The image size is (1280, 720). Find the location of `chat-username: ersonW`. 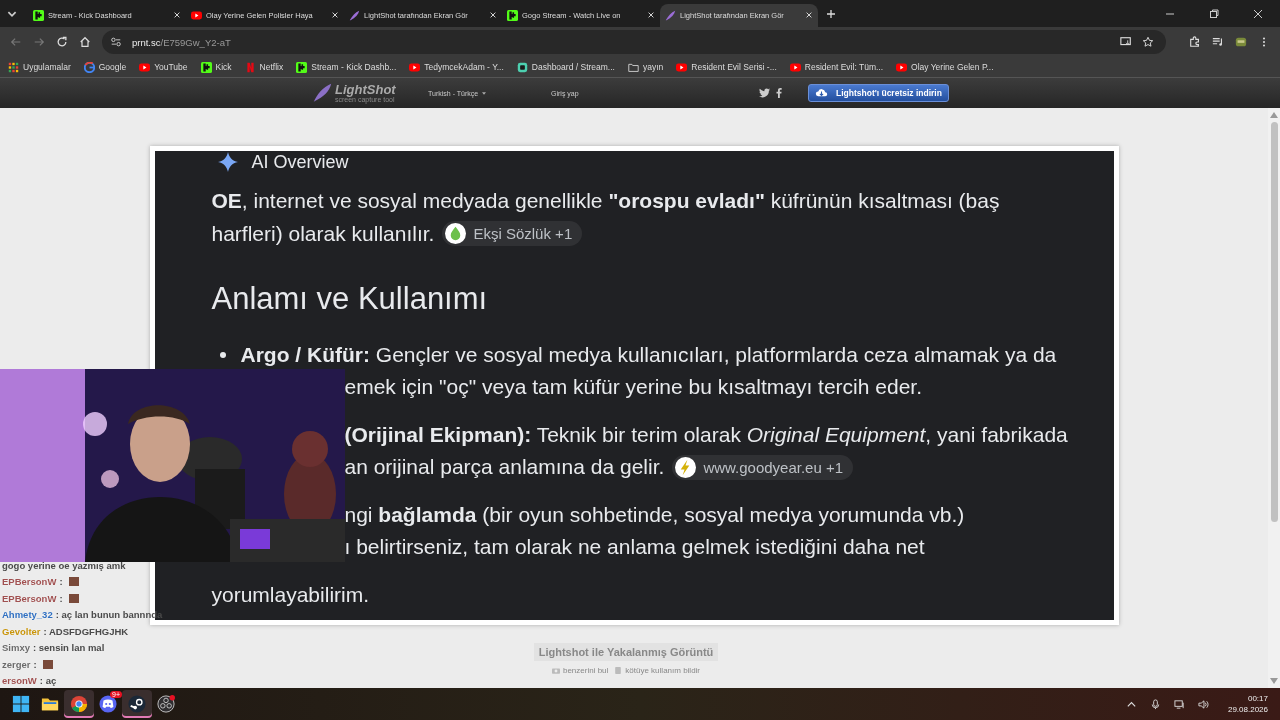

chat-username: ersonW is located at coordinates (19, 681).